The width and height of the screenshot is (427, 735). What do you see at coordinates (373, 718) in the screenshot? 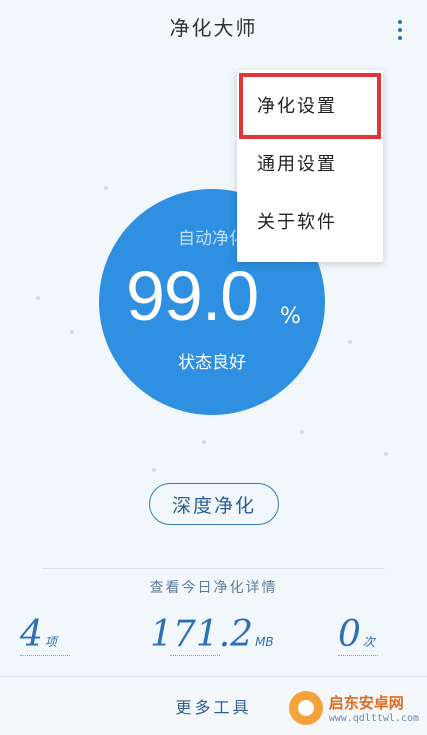
I see `watermark-url: www.qdlttwl.com` at bounding box center [373, 718].